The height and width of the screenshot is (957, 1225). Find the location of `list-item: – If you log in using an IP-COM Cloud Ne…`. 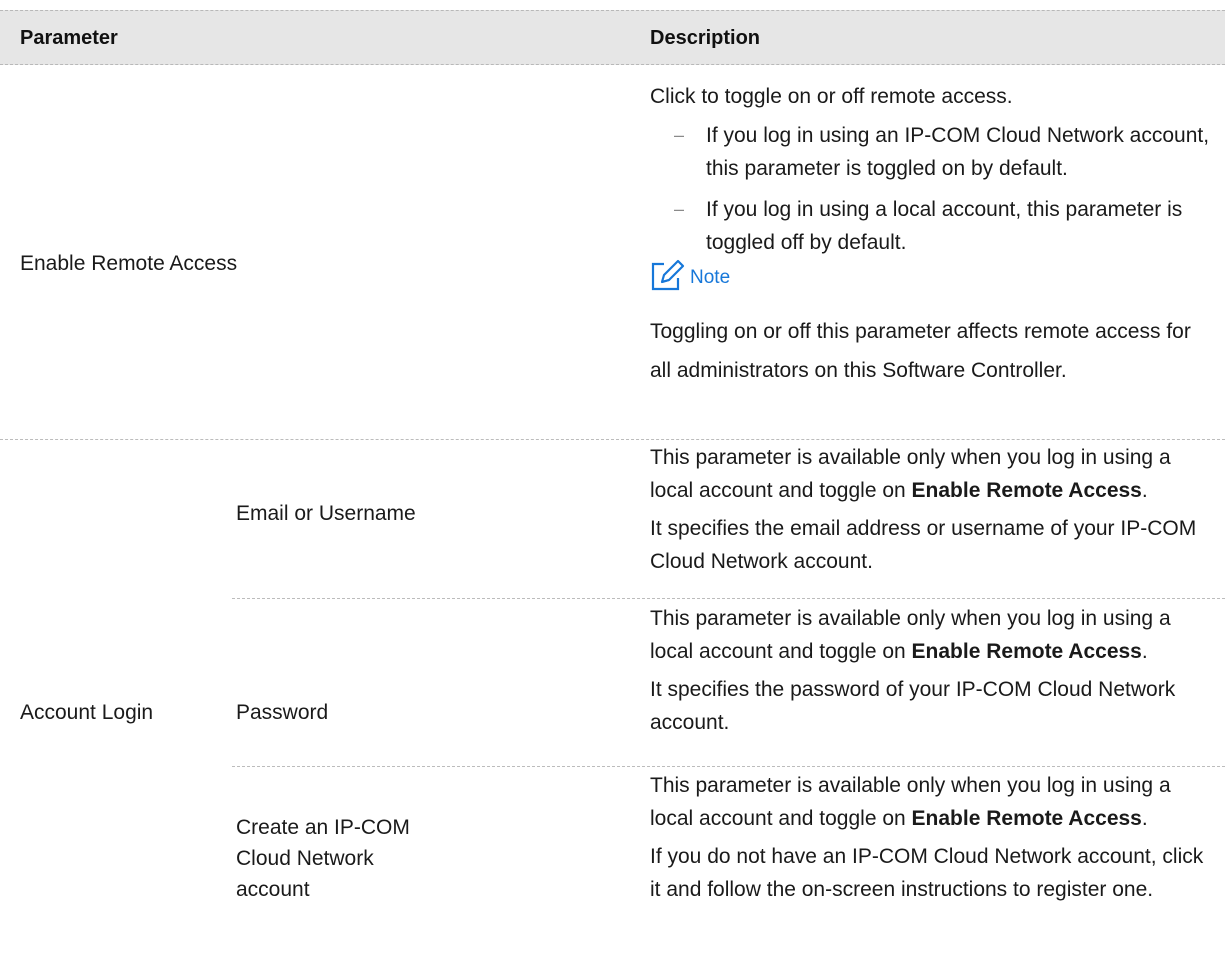

list-item: – If you log in using an IP-COM Cloud Ne… is located at coordinates (932, 152).